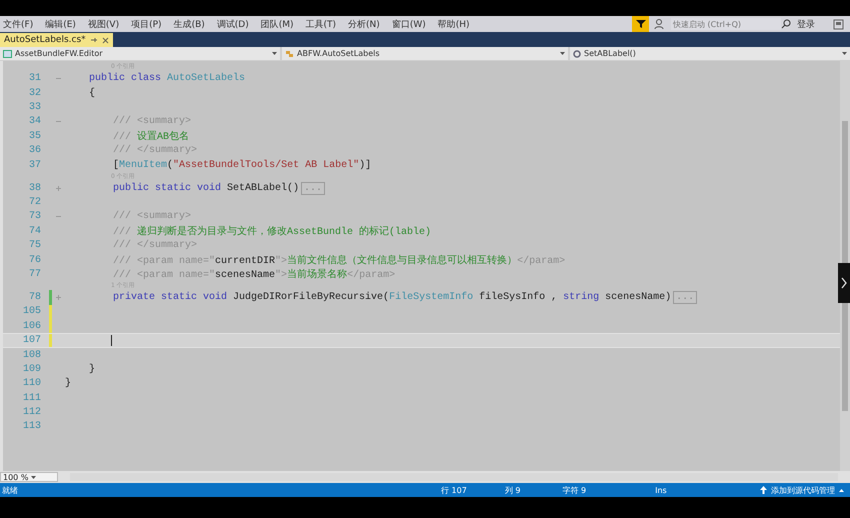 The image size is (850, 518). Describe the element at coordinates (34, 136) in the screenshot. I see `line-number: 35` at that location.